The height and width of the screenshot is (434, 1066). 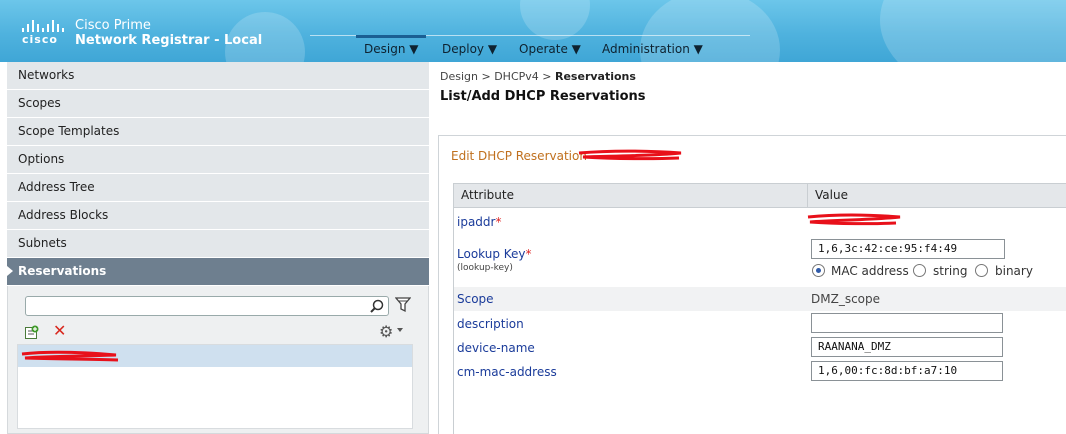 What do you see at coordinates (469, 51) in the screenshot?
I see `nav-deploy: Deploy ▼` at bounding box center [469, 51].